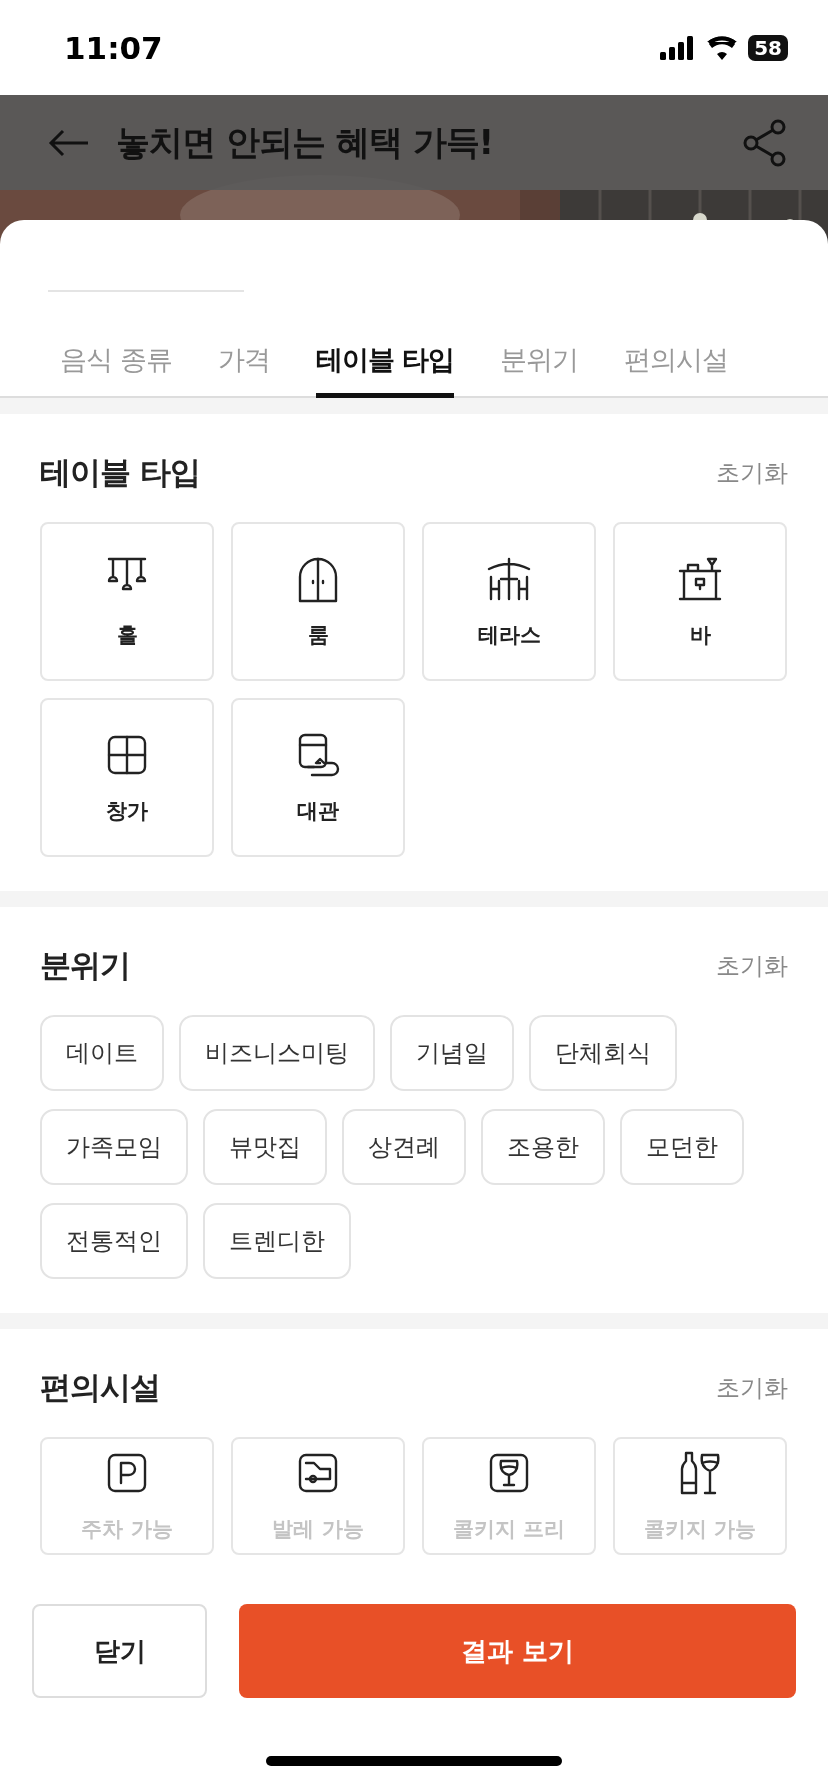 The width and height of the screenshot is (828, 1792). I want to click on mood-chip: 트렌디한, so click(277, 1241).